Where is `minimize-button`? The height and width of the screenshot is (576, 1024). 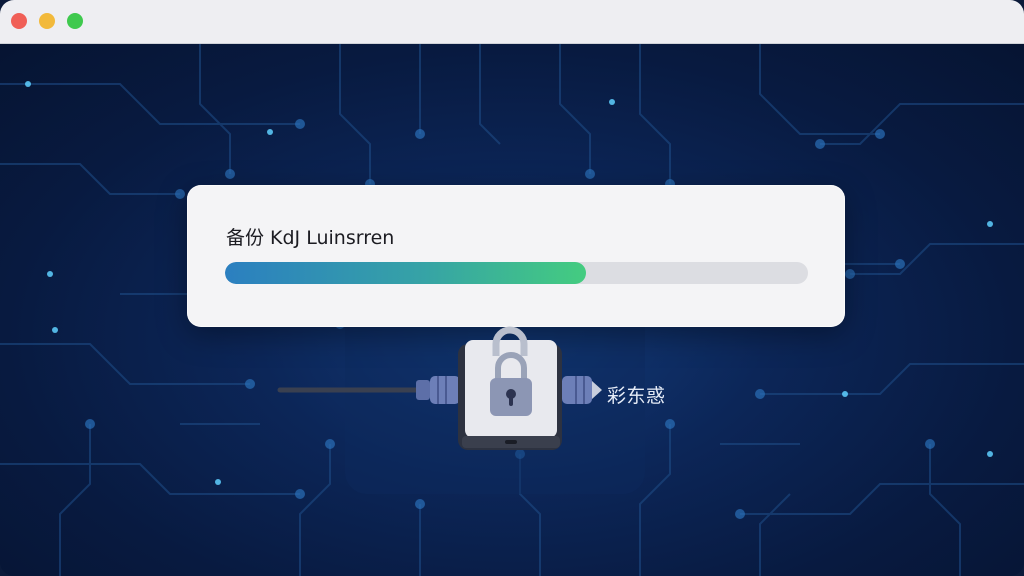 minimize-button is located at coordinates (47, 21).